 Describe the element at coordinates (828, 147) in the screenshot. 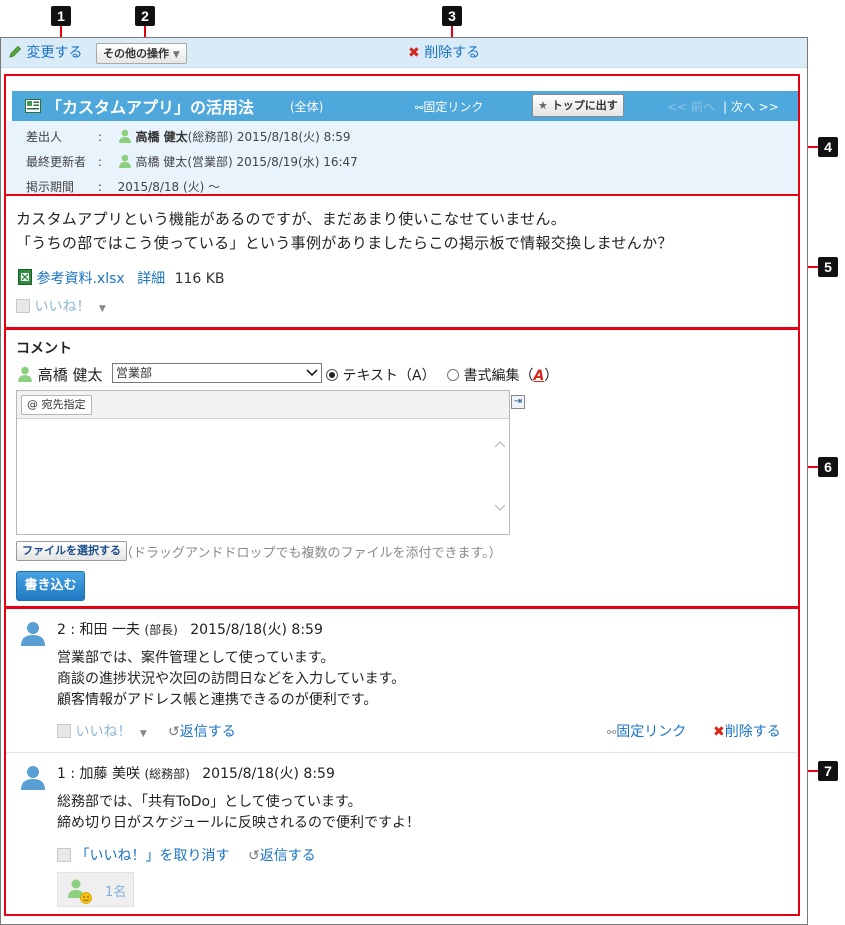

I see `callout-4: 4` at that location.